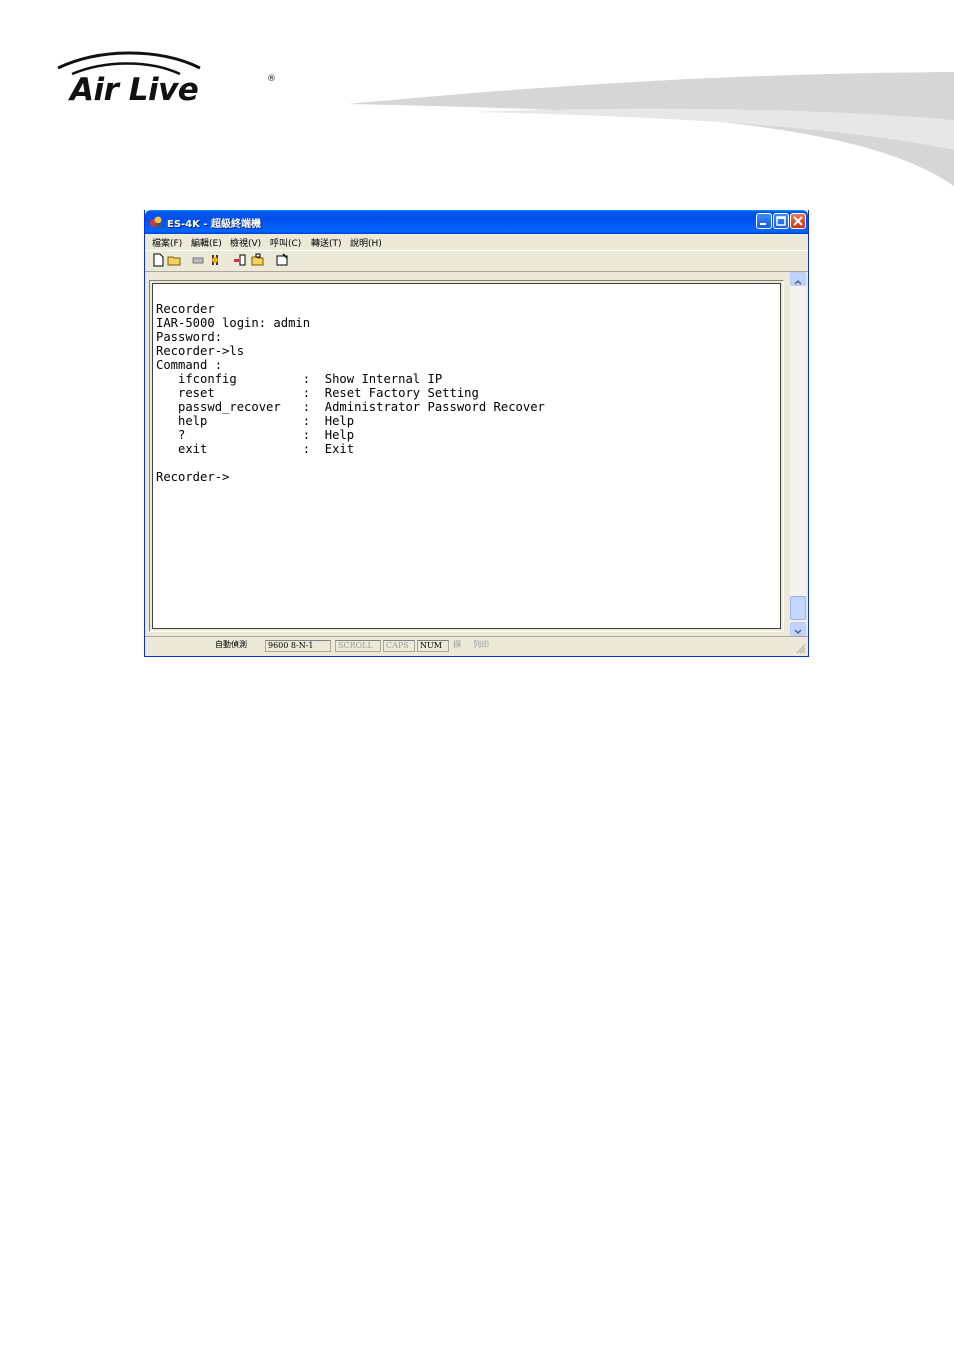  What do you see at coordinates (282, 260) in the screenshot?
I see `properties-icon` at bounding box center [282, 260].